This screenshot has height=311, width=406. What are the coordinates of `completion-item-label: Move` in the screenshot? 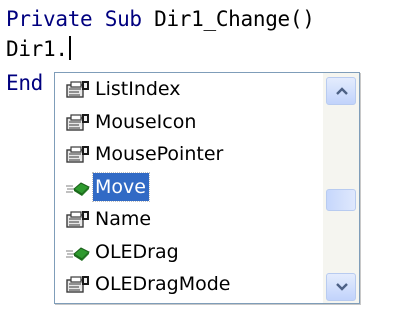 It's located at (121, 186).